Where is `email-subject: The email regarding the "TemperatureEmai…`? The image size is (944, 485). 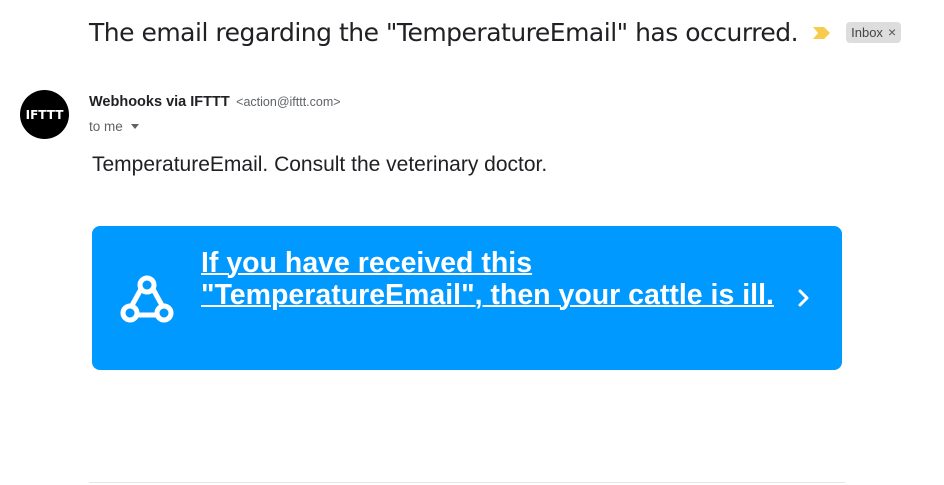 email-subject: The email regarding the "TemperatureEmai… is located at coordinates (444, 32).